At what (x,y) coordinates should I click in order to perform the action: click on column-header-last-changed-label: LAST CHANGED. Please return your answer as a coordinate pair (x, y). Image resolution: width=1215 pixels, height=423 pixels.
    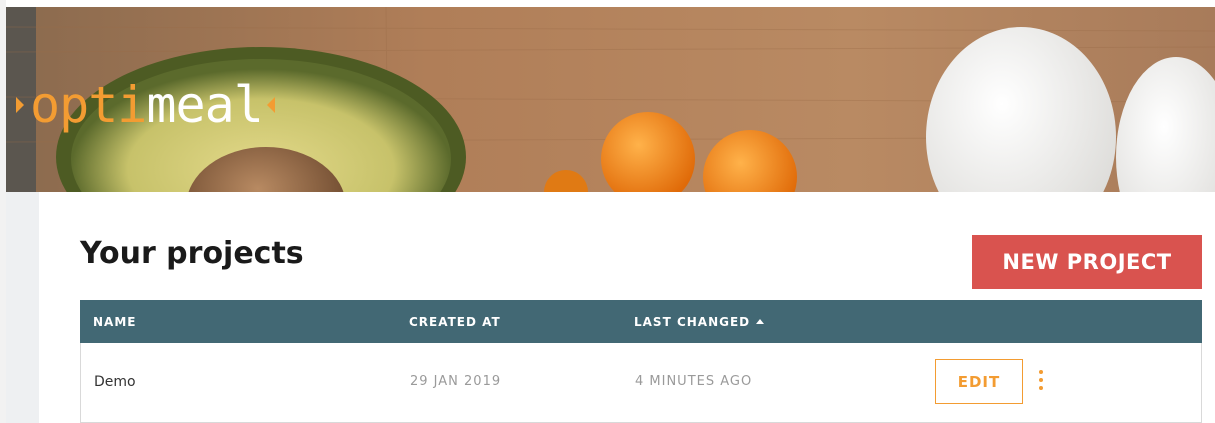
    Looking at the image, I should click on (692, 322).